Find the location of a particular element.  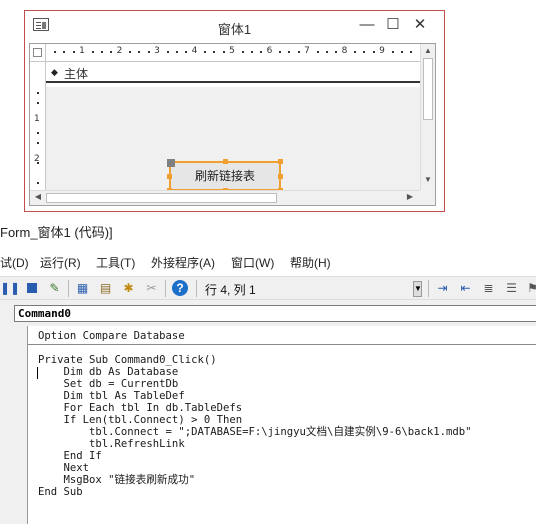

section-label: 主体 is located at coordinates (76, 74).